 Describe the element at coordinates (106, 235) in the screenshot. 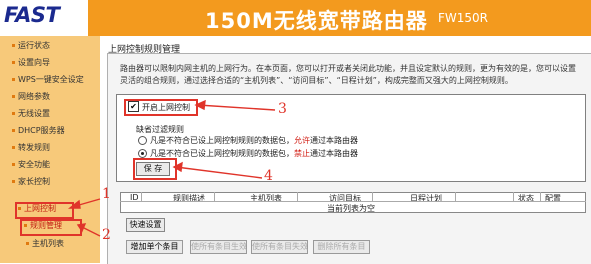

I see `annotation-2: 2` at that location.